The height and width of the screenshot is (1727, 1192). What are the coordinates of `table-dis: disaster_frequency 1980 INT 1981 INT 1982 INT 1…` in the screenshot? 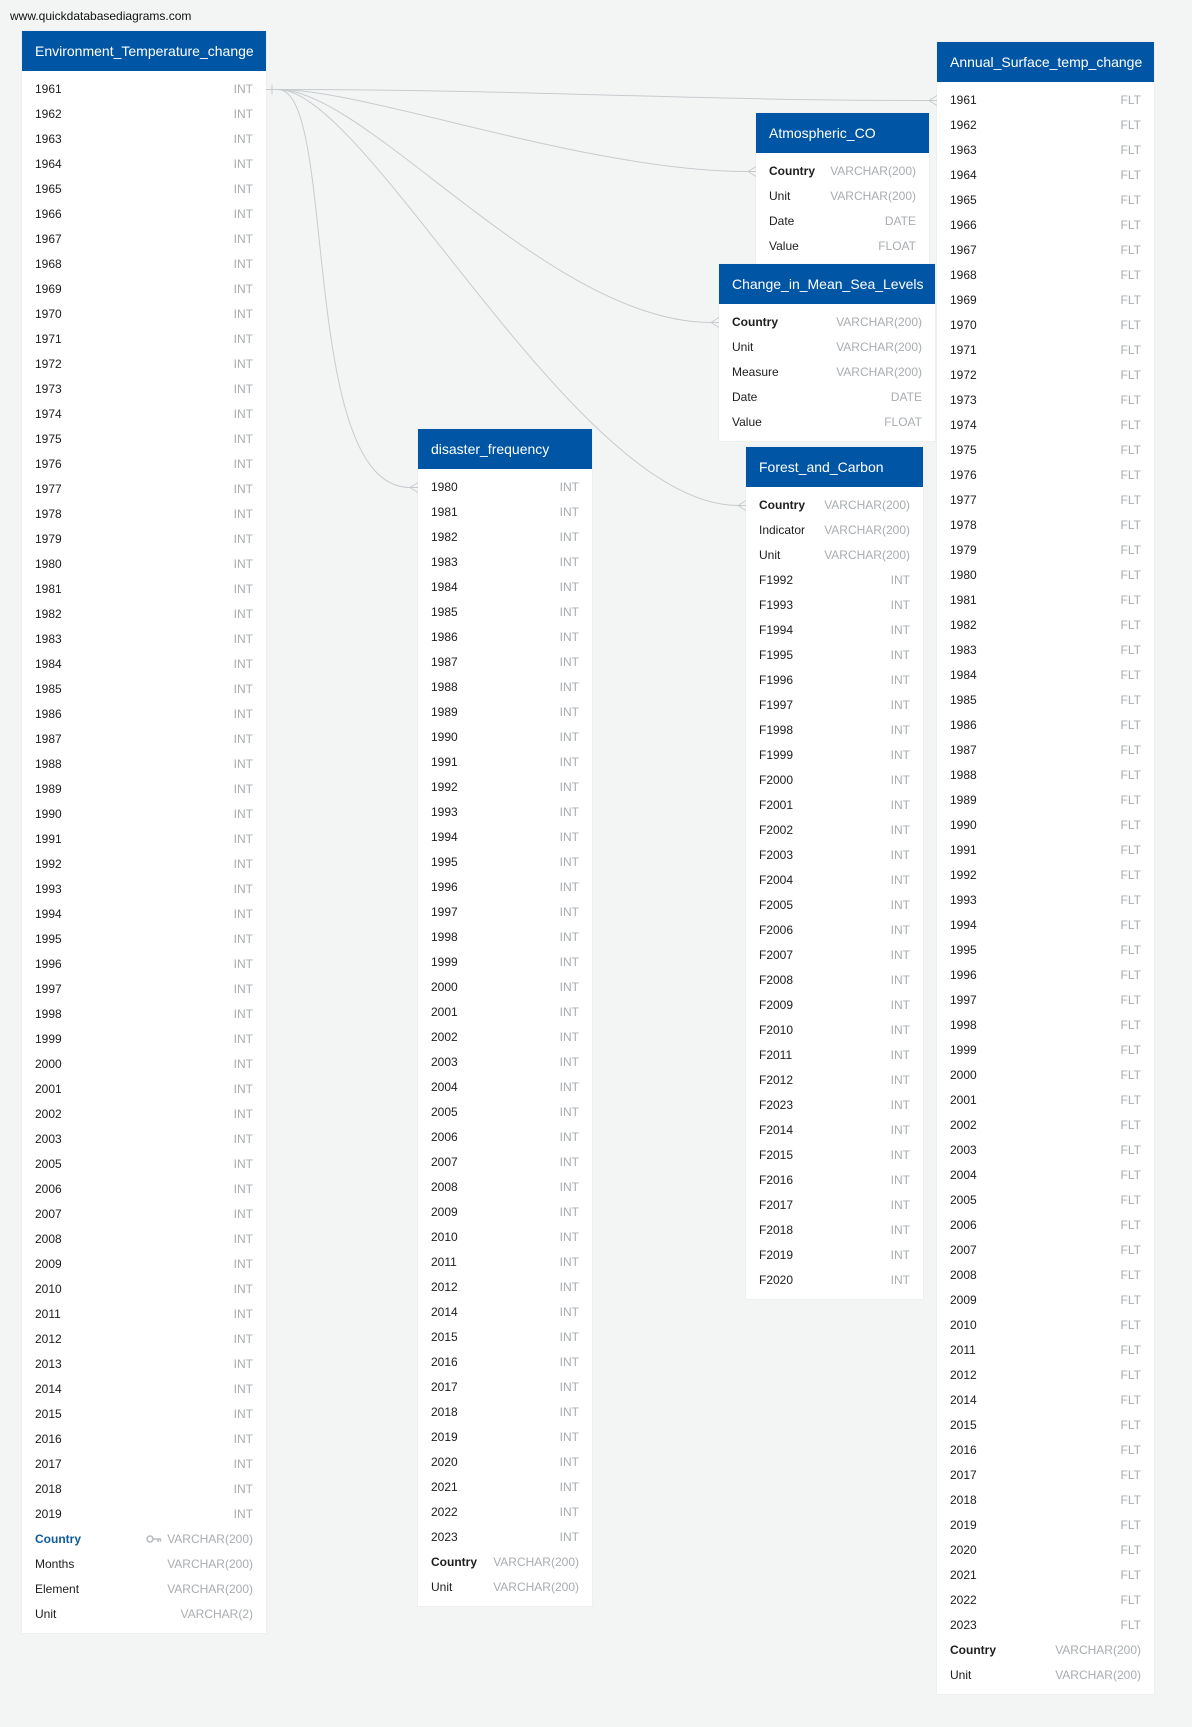 It's located at (505, 1017).